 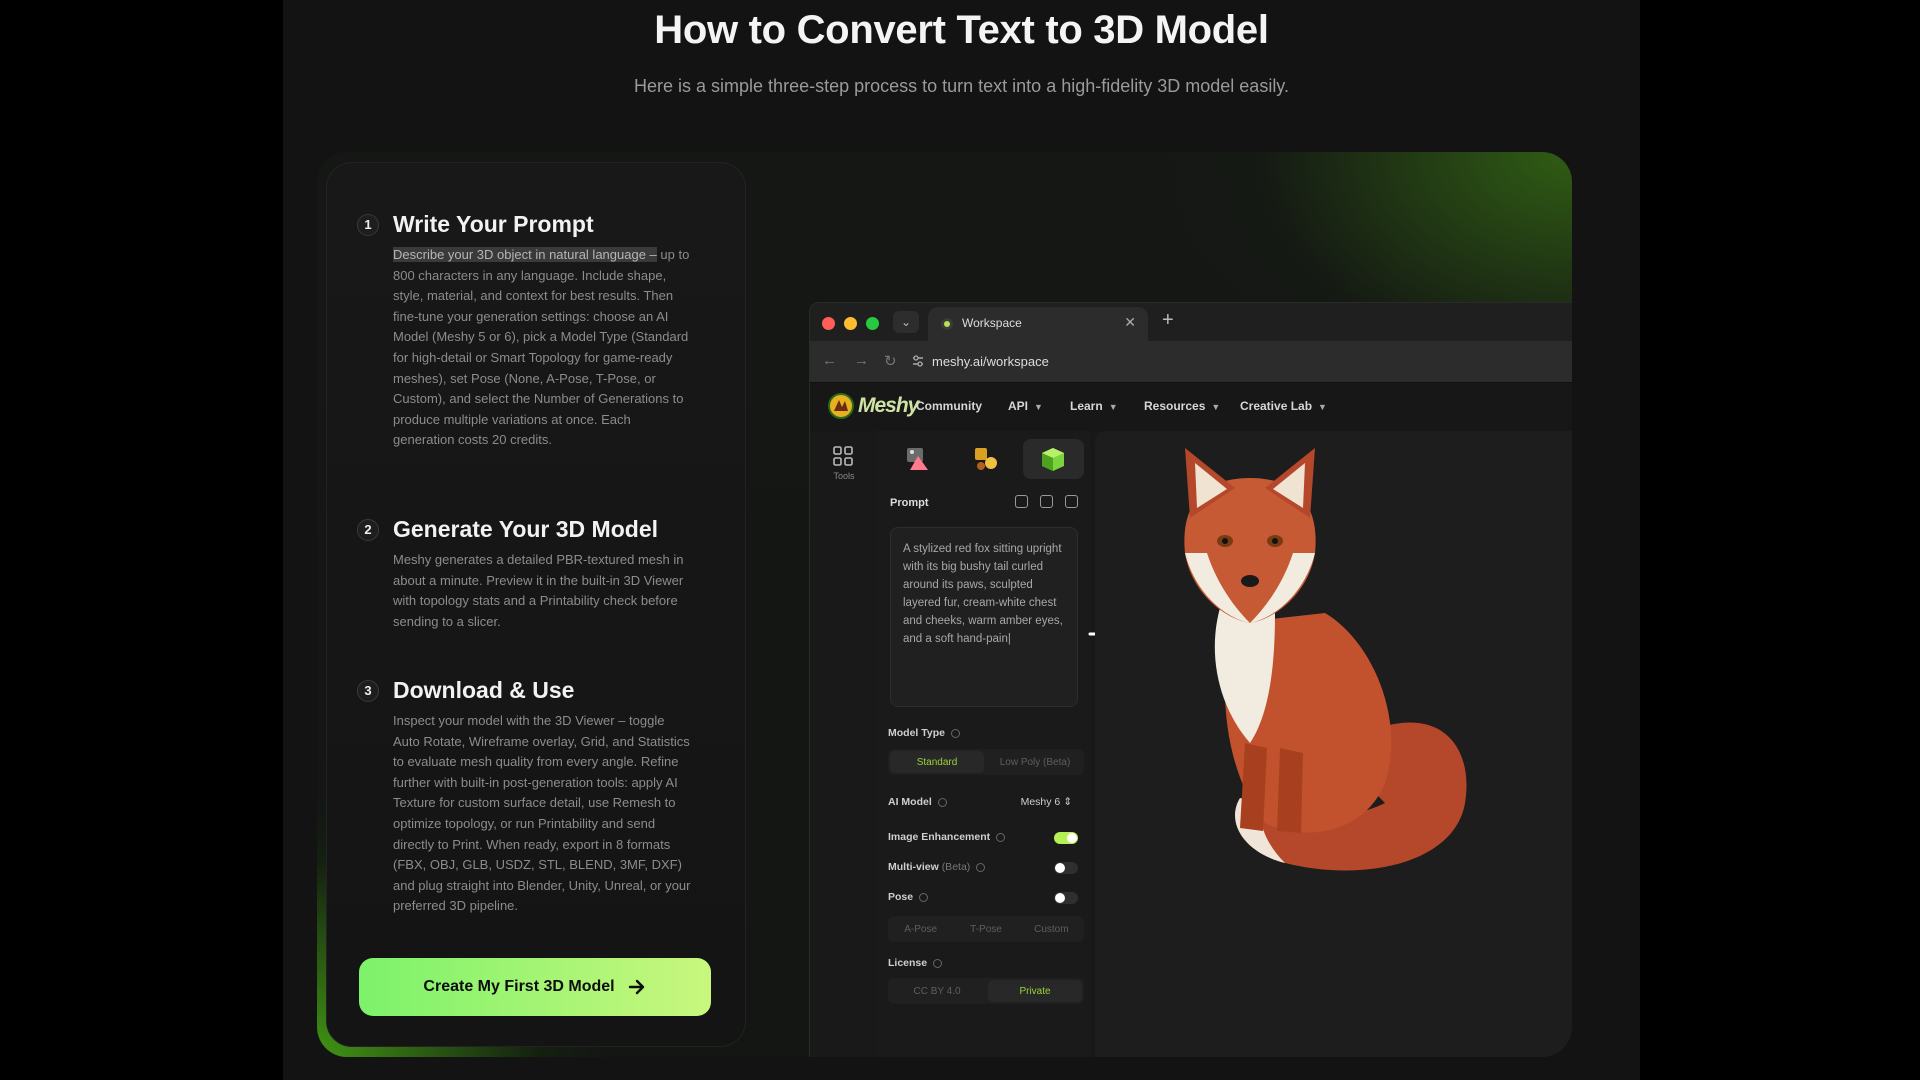 I want to click on nav-label: Creative Lab, so click(x=1276, y=406).